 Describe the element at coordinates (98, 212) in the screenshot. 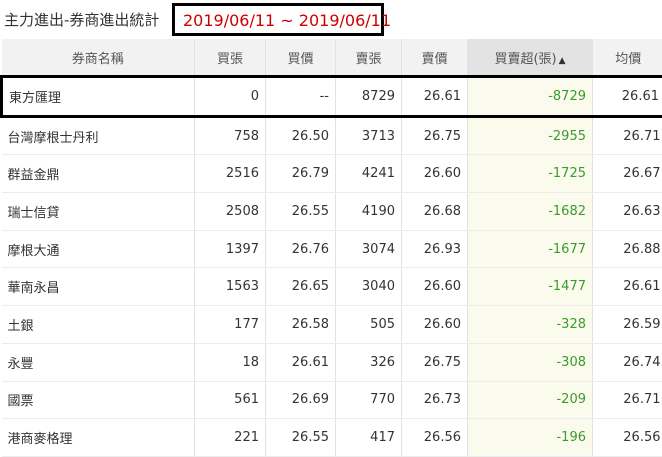

I see `broker-cell: 瑞士信貸` at that location.